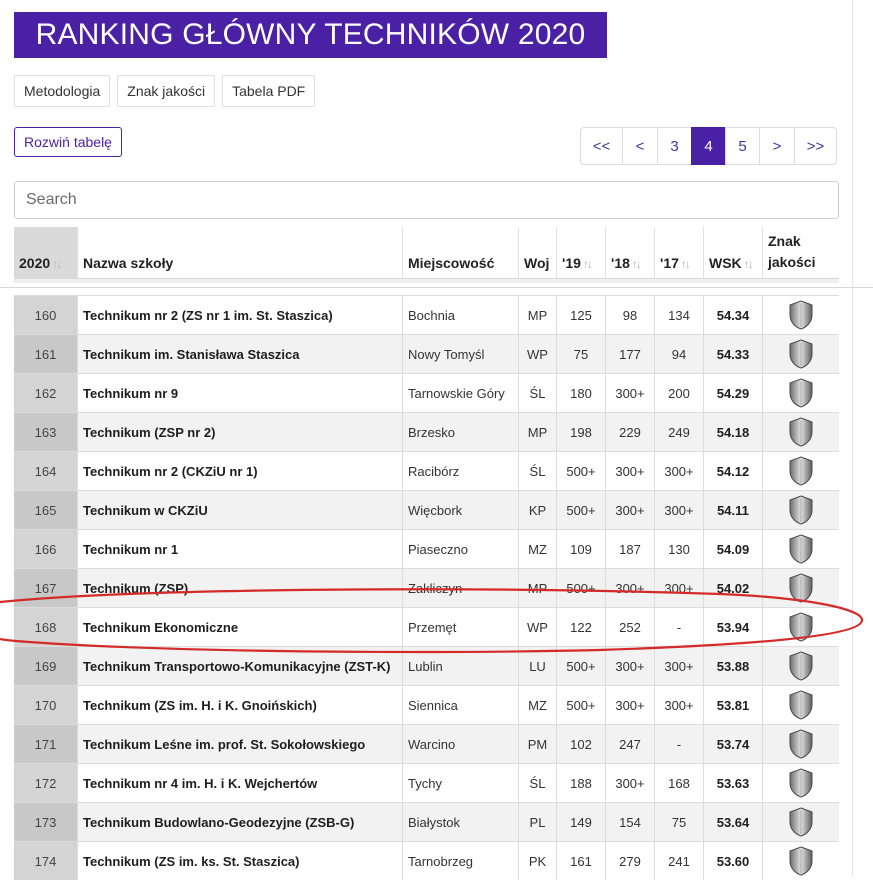 The height and width of the screenshot is (880, 873). Describe the element at coordinates (460, 861) in the screenshot. I see `cell-city: Tarnobrzeg` at that location.